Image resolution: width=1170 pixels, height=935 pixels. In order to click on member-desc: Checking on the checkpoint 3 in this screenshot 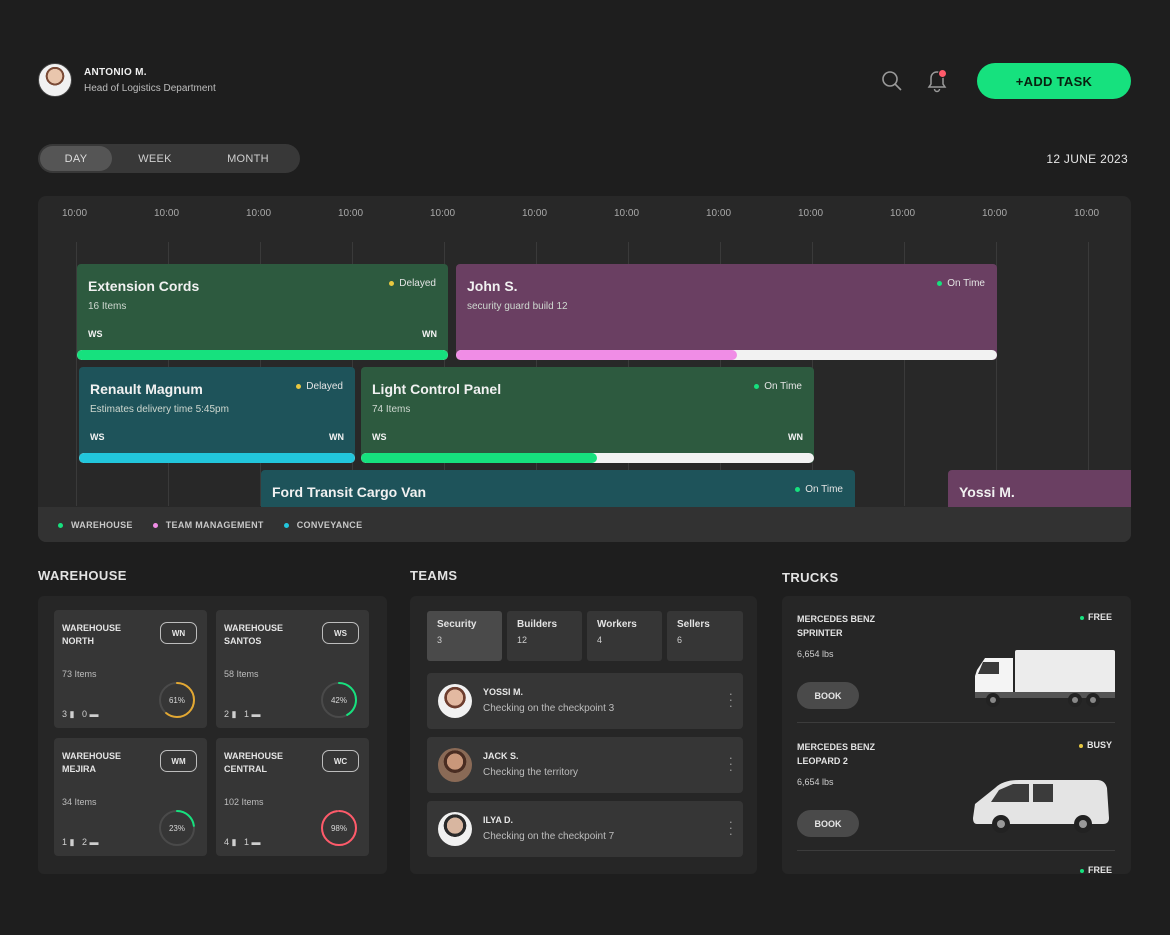, I will do `click(549, 708)`.